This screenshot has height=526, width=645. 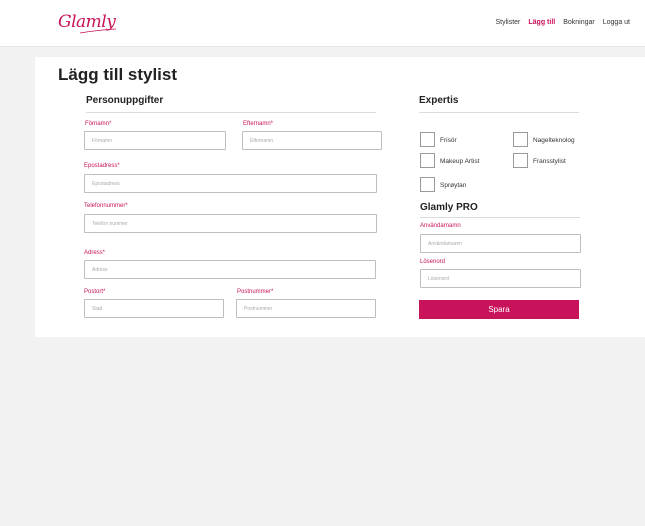 I want to click on personal-section-divider, so click(x=231, y=112).